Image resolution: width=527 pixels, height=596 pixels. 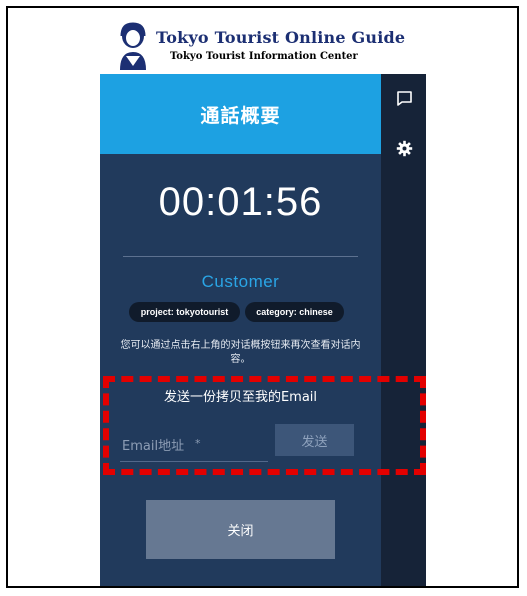 I want to click on logo-subtitle: Tokyo Tourist Information Center, so click(x=264, y=56).